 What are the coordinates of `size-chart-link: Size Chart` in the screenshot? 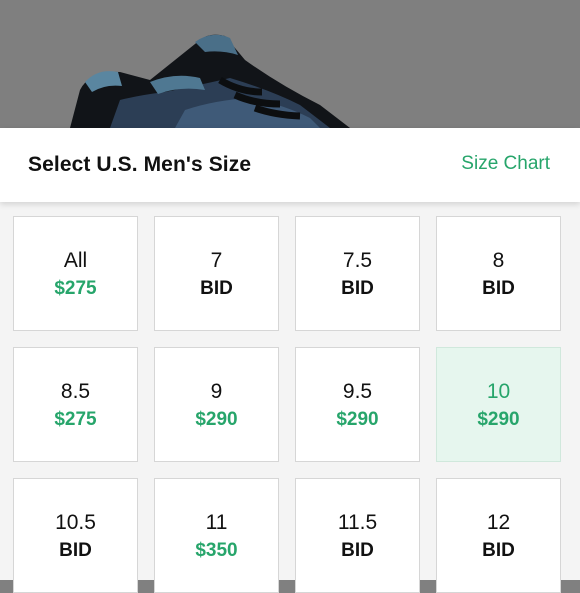 It's located at (505, 164).